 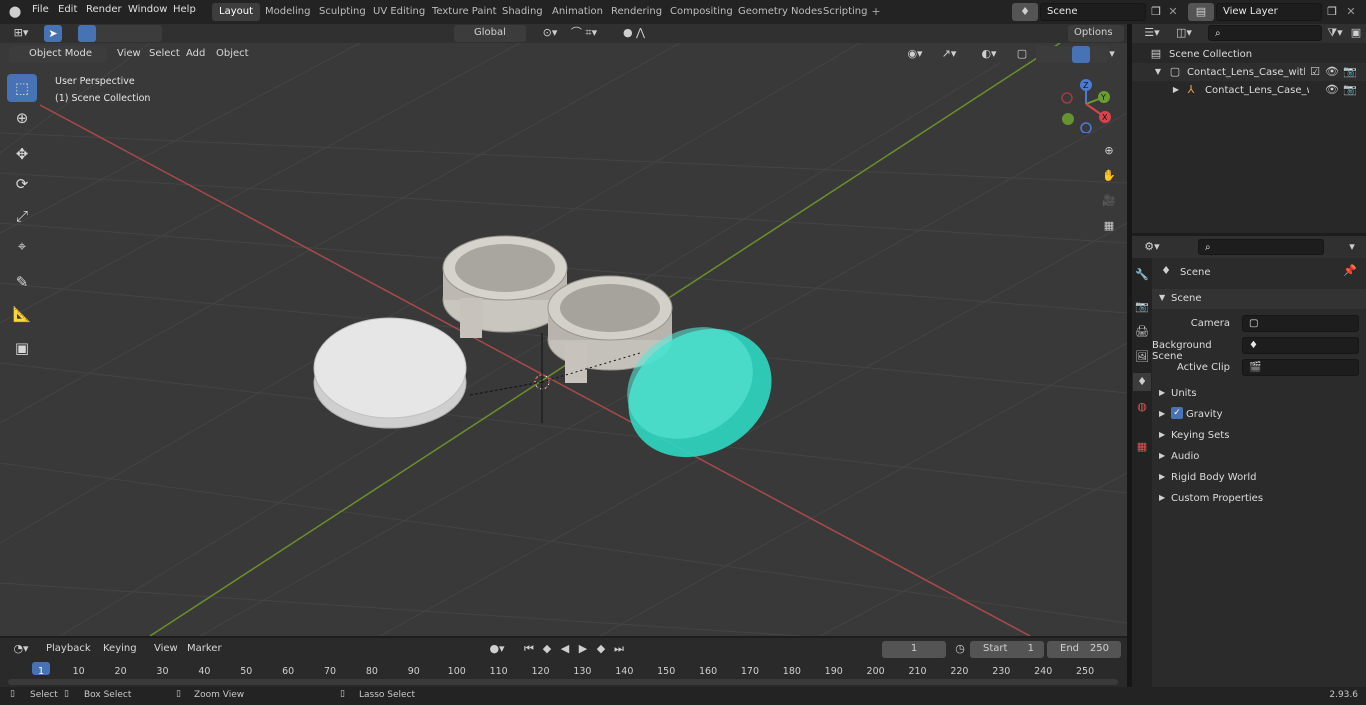 What do you see at coordinates (1249, 72) in the screenshot?
I see `outliner-row-collection: ▼ ▢ Contact_Lens_Case_with_Opi ☑ 👁 📷` at bounding box center [1249, 72].